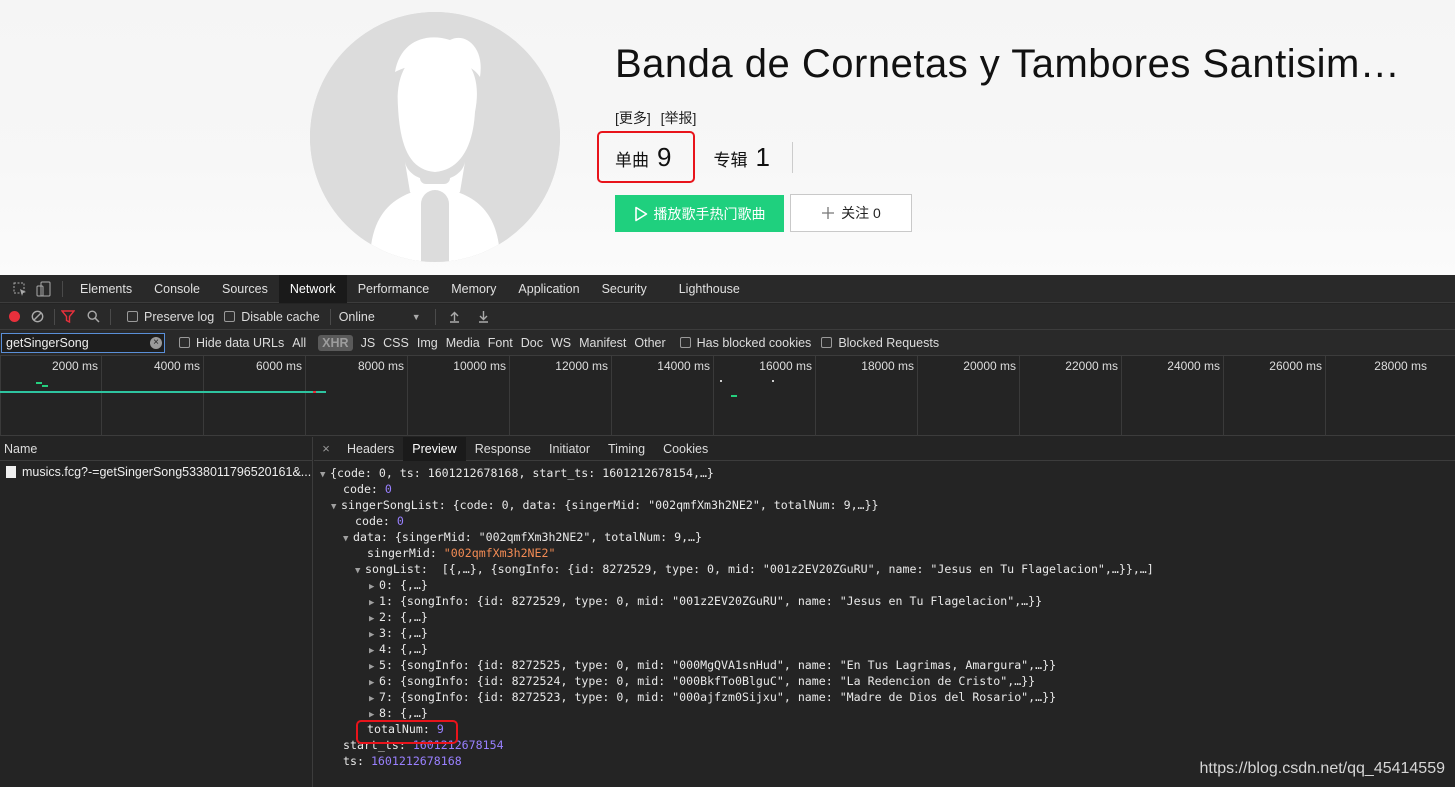  Describe the element at coordinates (884, 633) in the screenshot. I see `json-song-item: ▶ 3: {,…}` at that location.